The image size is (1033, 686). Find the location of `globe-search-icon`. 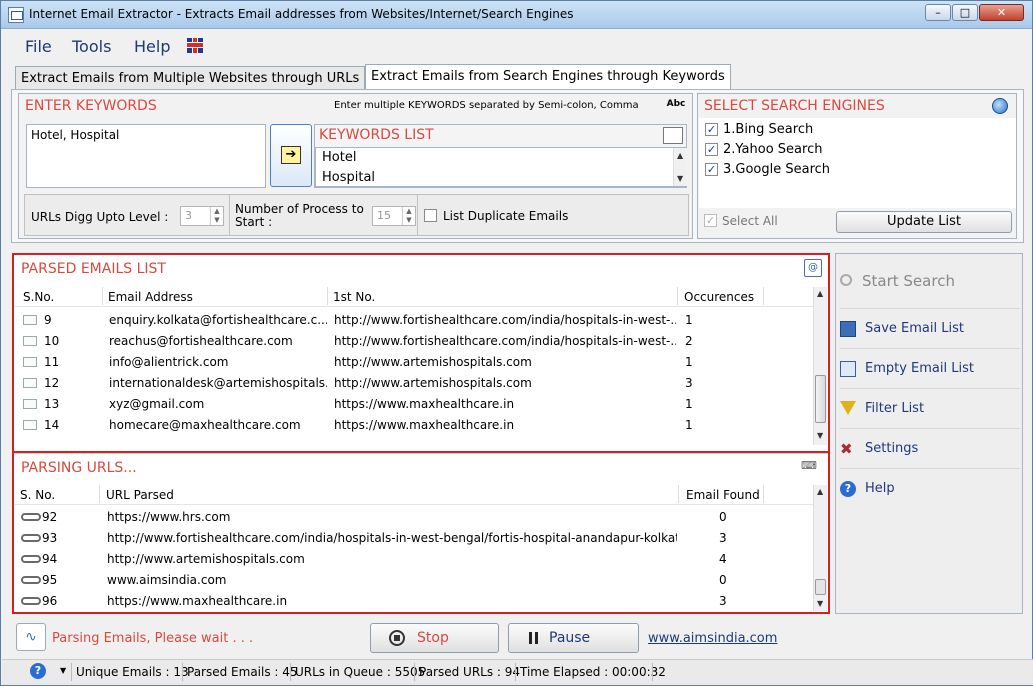

globe-search-icon is located at coordinates (1000, 106).